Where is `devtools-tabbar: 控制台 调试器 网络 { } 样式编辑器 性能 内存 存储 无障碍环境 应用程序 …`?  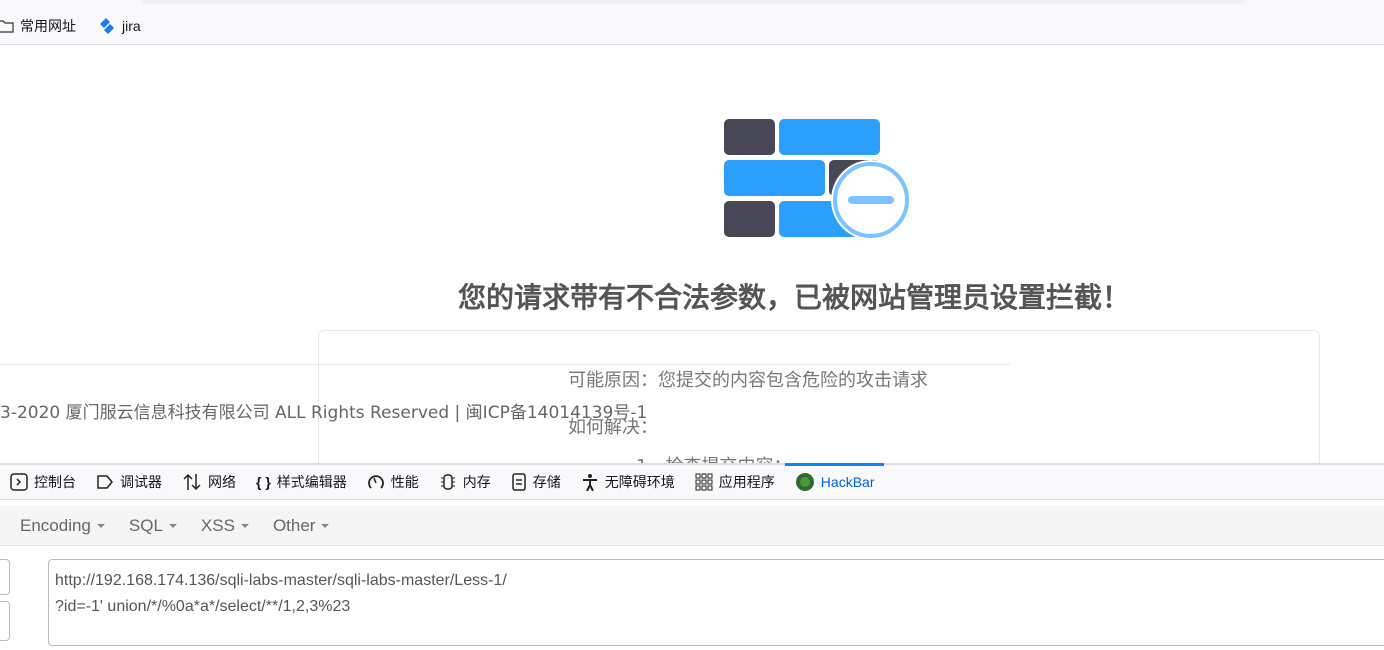 devtools-tabbar: 控制台 调试器 网络 { } 样式编辑器 性能 内存 存储 无障碍环境 应用程序 … is located at coordinates (692, 481).